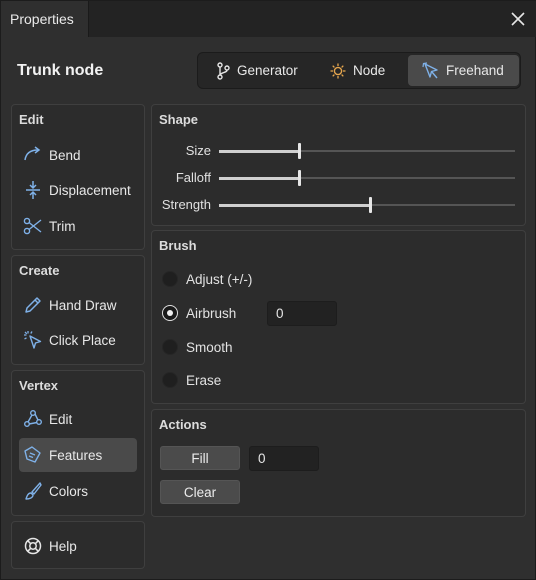  I want to click on size-slider-fill, so click(259, 151).